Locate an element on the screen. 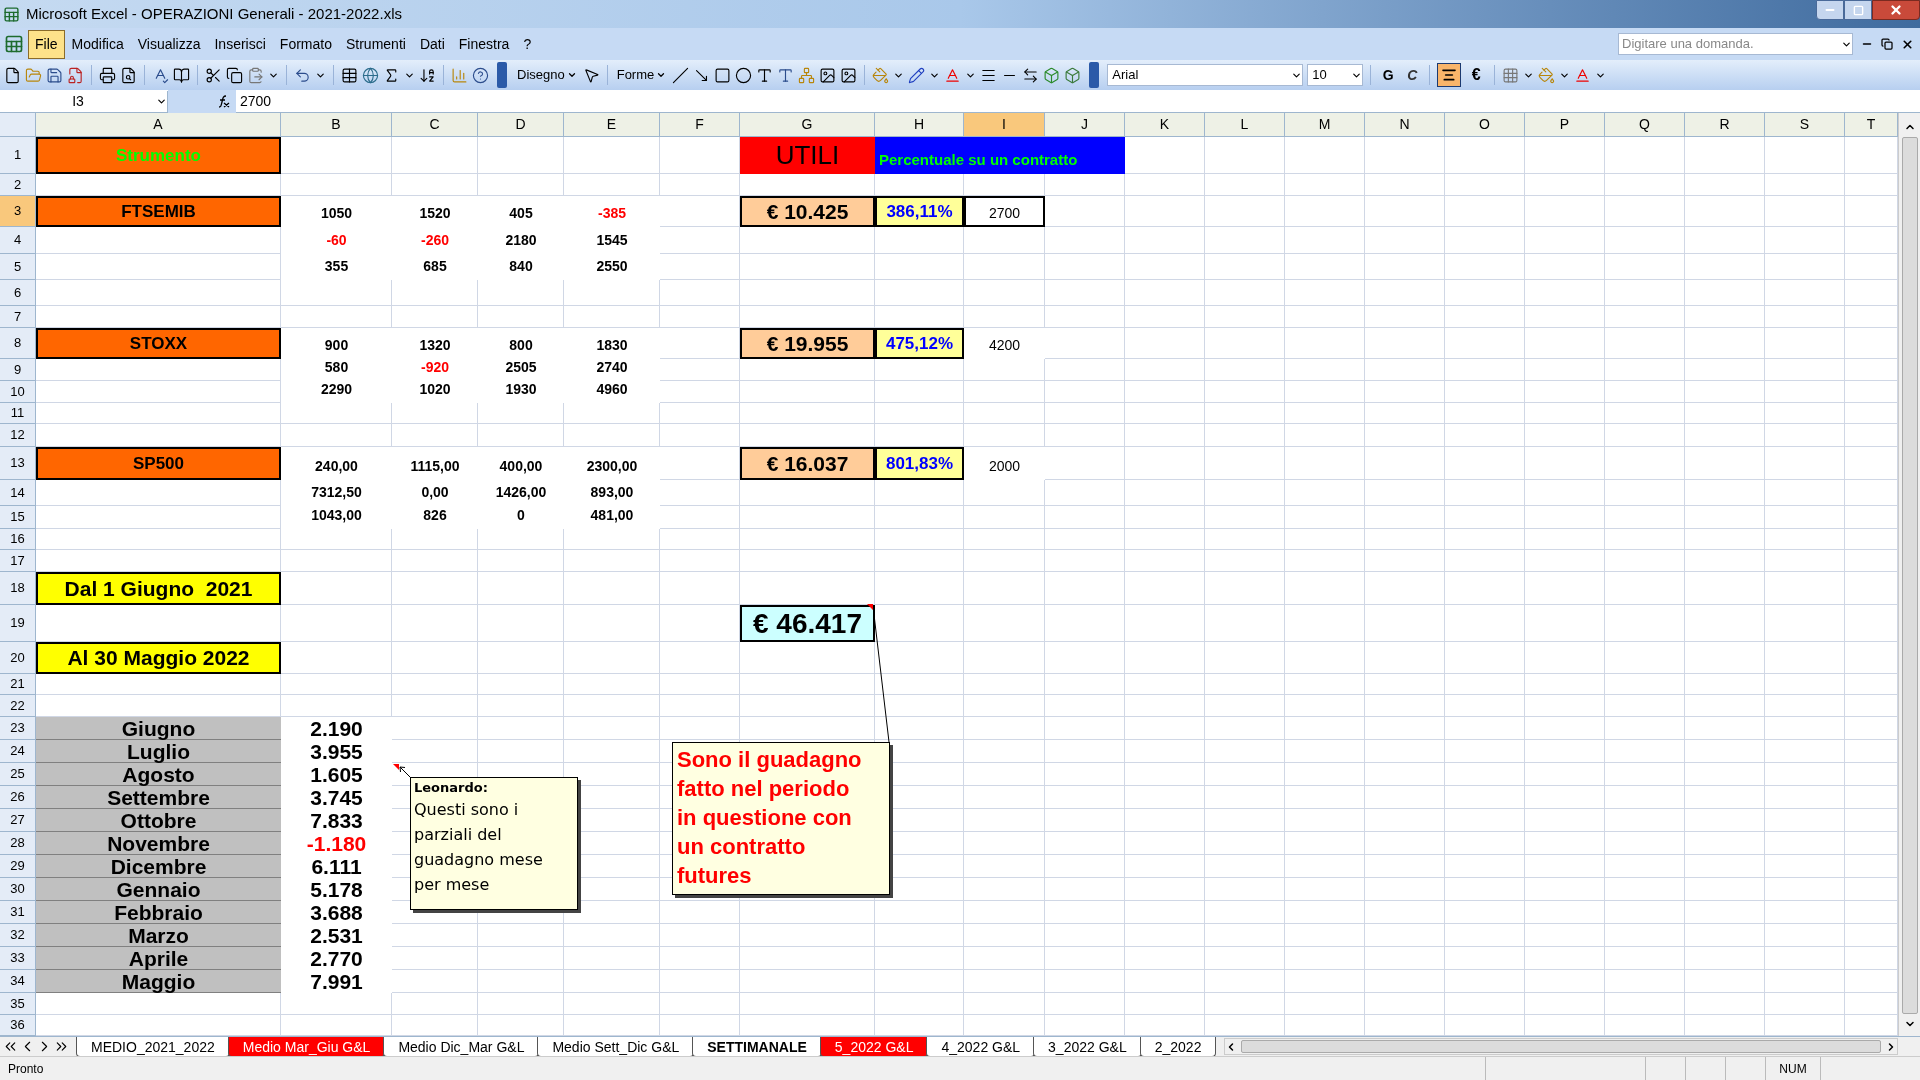 Image resolution: width=1920 pixels, height=1080 pixels. sheet-tab: 4_2022 G&L is located at coordinates (981, 1046).